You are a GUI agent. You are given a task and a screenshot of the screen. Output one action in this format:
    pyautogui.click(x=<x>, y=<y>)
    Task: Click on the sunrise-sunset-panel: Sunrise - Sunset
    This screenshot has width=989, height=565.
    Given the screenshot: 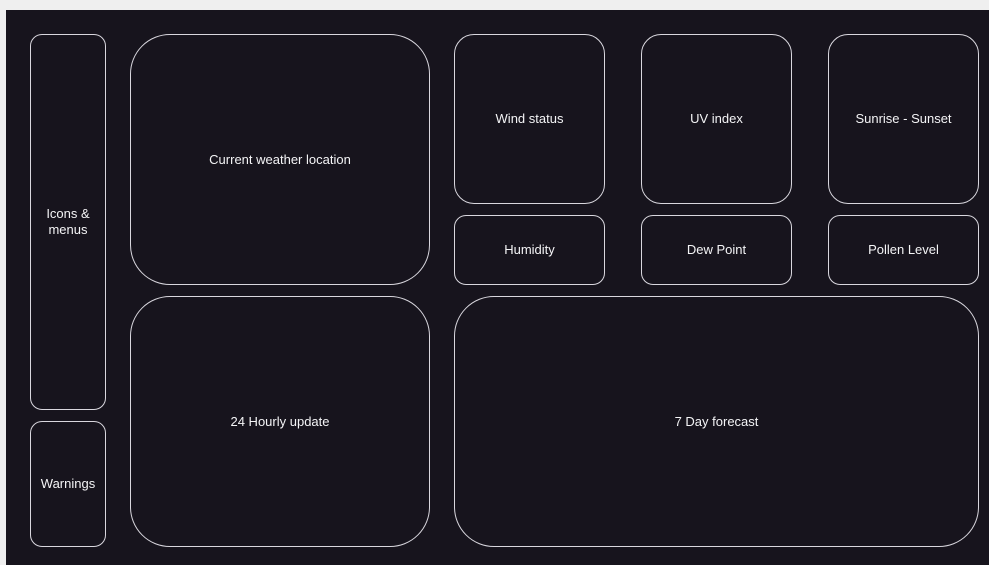 What is the action you would take?
    pyautogui.click(x=903, y=119)
    